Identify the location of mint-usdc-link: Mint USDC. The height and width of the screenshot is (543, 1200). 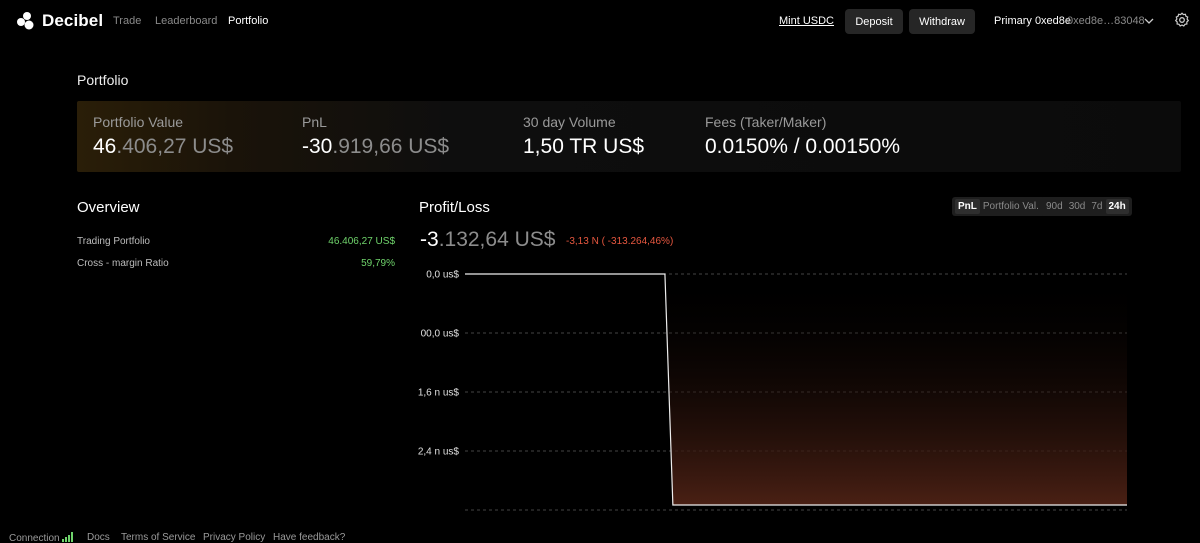
(806, 21).